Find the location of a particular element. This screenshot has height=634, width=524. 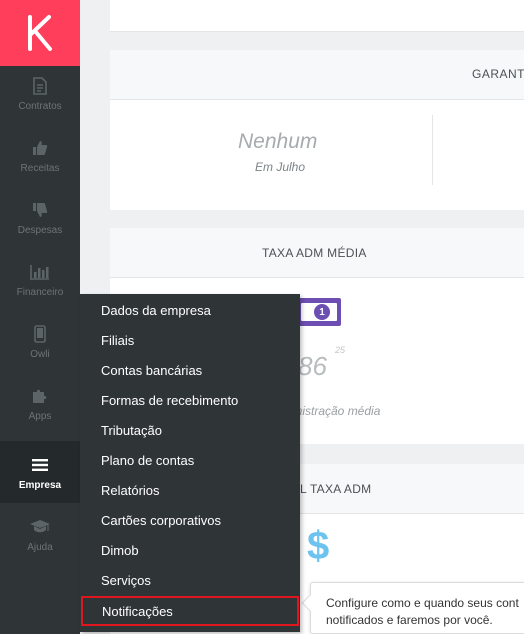

menu-icon is located at coordinates (40, 465).